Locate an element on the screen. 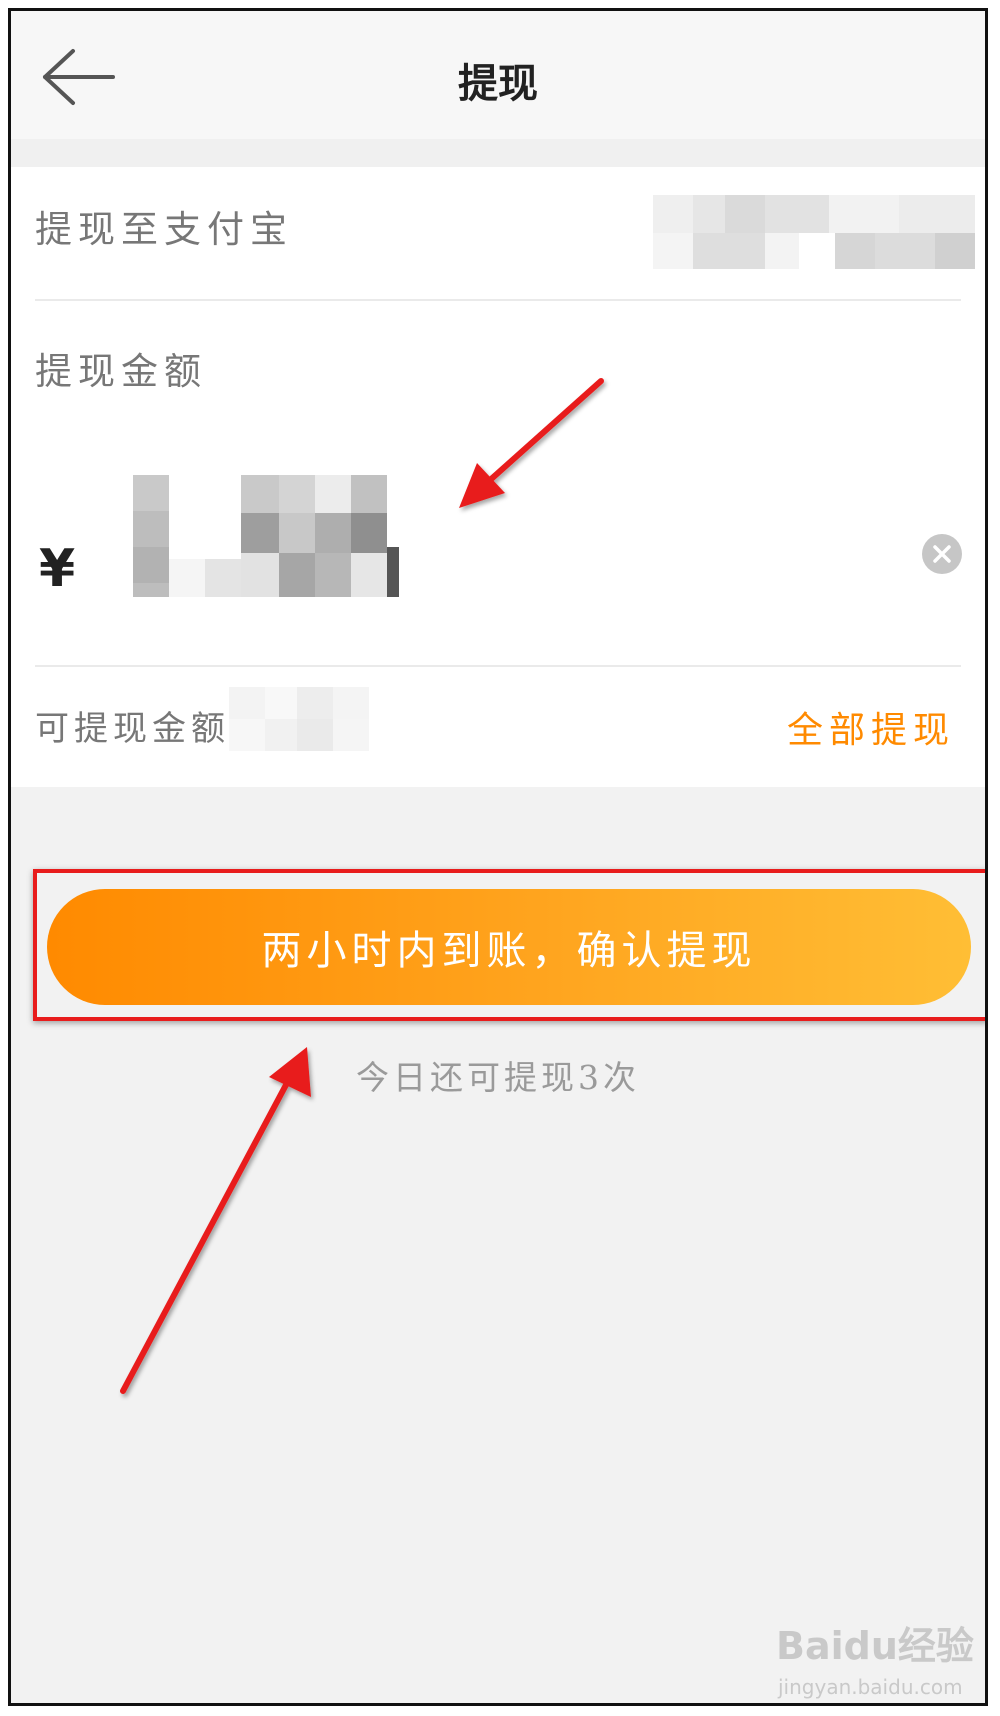 This screenshot has height=1716, width=1000. watermark-brand: Baidu经验 is located at coordinates (875, 1646).